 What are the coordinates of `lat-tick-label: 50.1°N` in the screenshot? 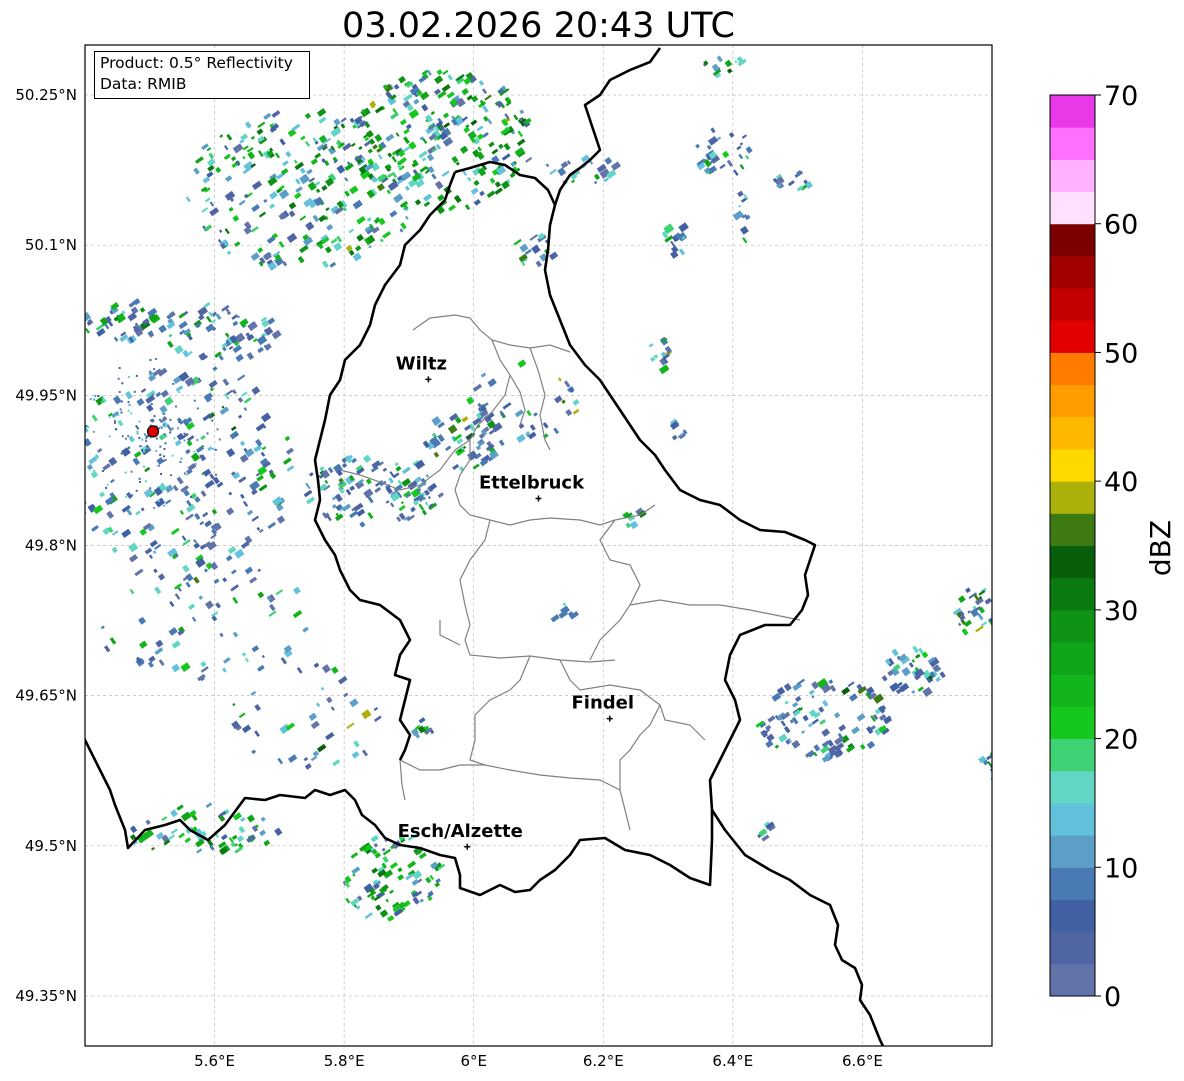 It's located at (51, 245).